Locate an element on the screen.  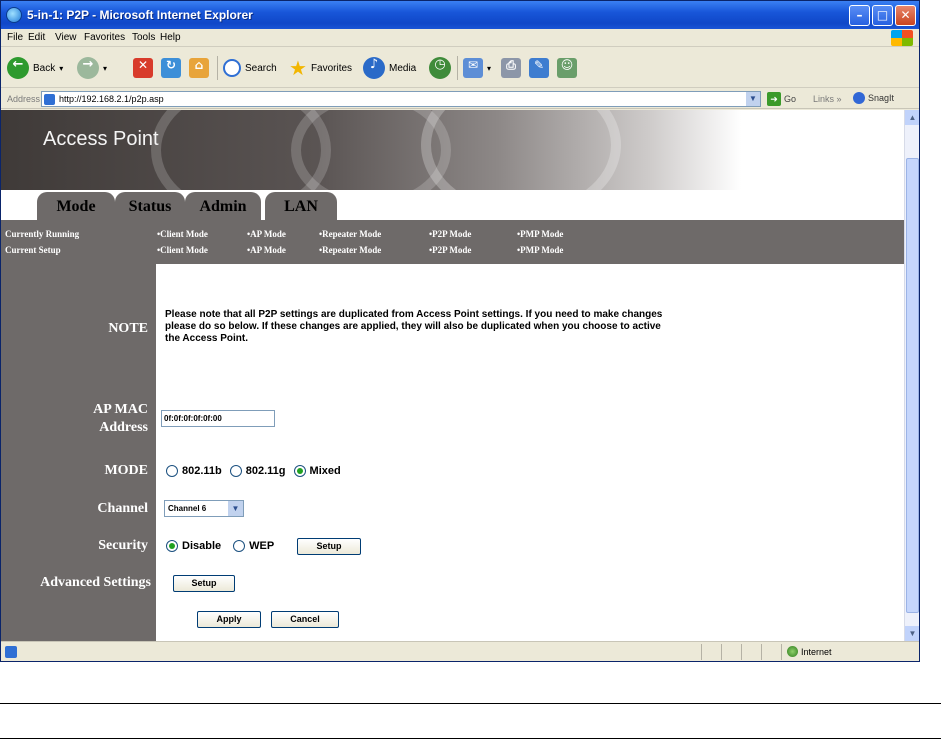
setup-pmp-mode: •PMP Mode is located at coordinates (540, 250).